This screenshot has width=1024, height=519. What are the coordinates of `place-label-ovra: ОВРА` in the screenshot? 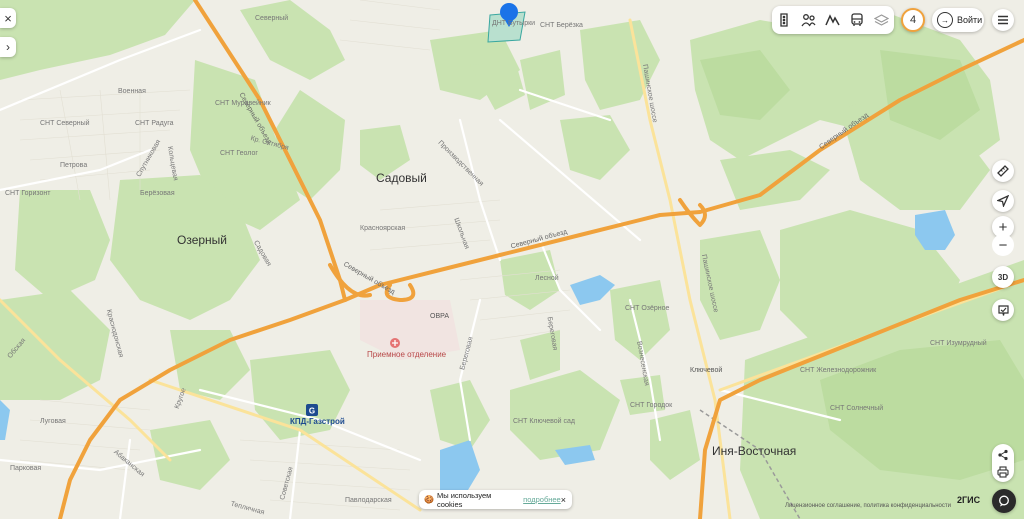 It's located at (439, 316).